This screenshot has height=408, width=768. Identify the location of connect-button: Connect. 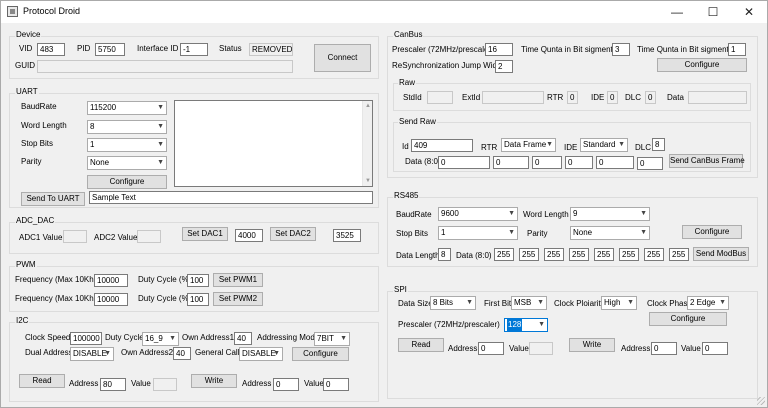
(342, 58).